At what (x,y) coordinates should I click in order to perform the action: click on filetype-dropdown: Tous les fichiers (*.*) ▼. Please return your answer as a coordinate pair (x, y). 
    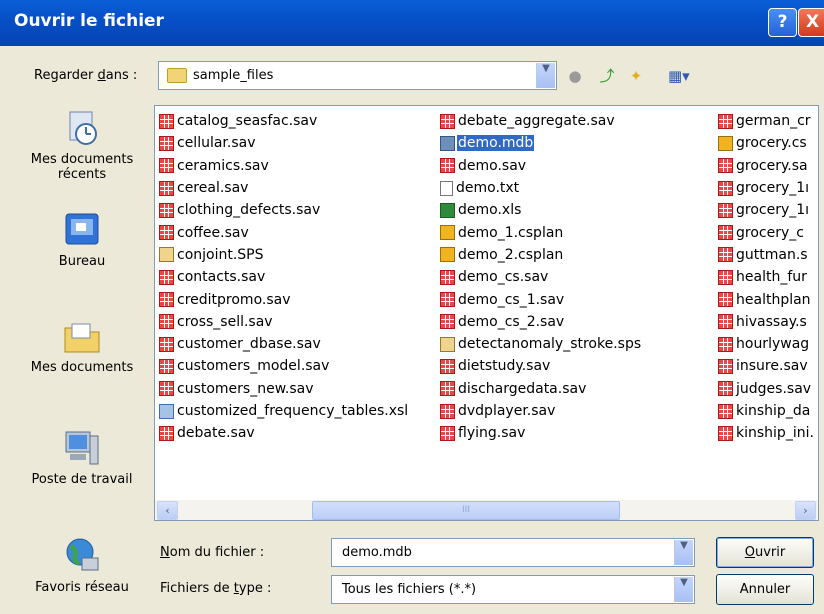
    Looking at the image, I should click on (513, 589).